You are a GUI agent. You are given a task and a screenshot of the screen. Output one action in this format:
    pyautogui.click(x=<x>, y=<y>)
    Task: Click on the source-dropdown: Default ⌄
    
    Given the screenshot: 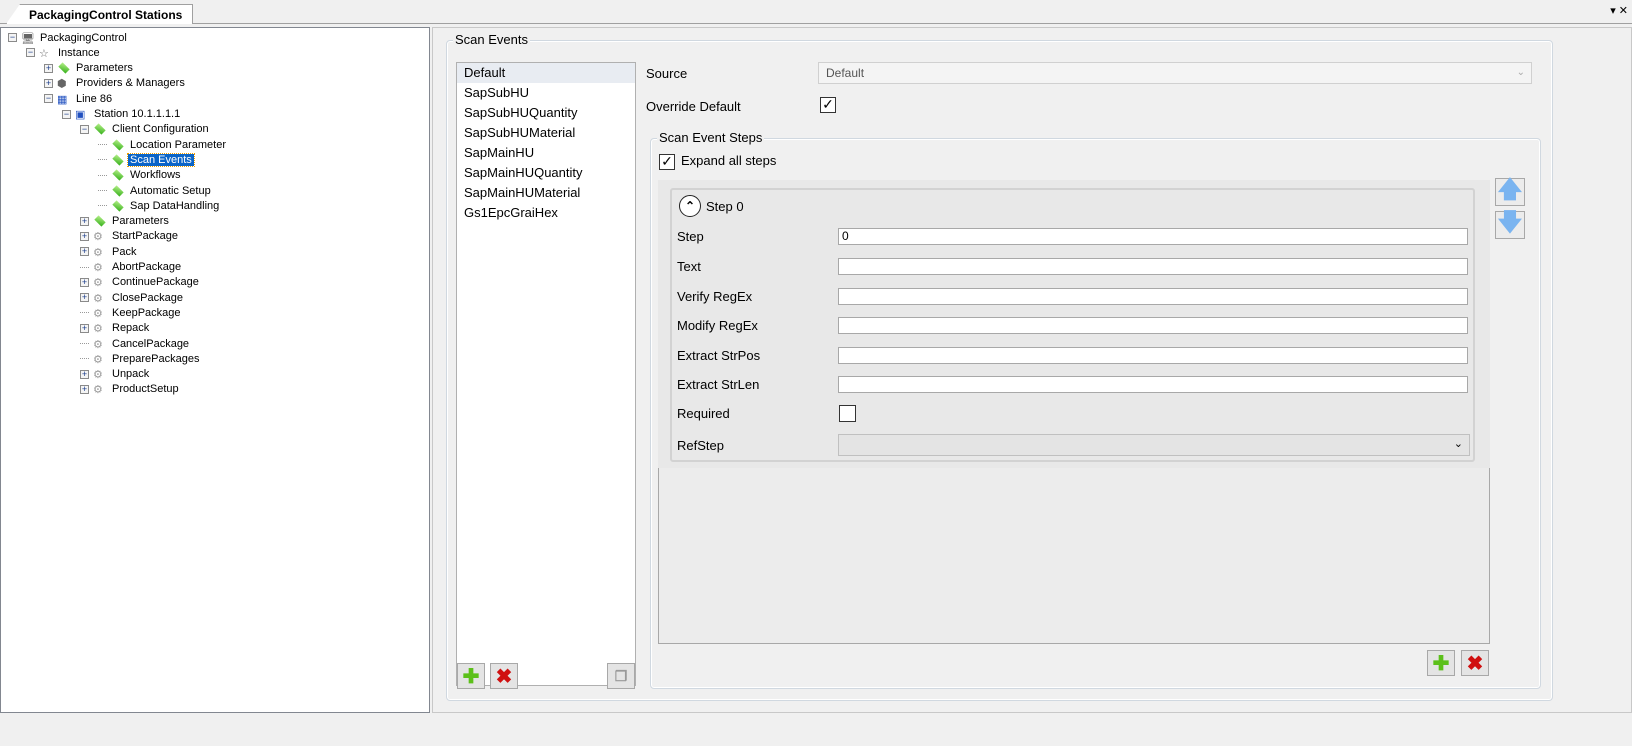 What is the action you would take?
    pyautogui.click(x=1175, y=73)
    